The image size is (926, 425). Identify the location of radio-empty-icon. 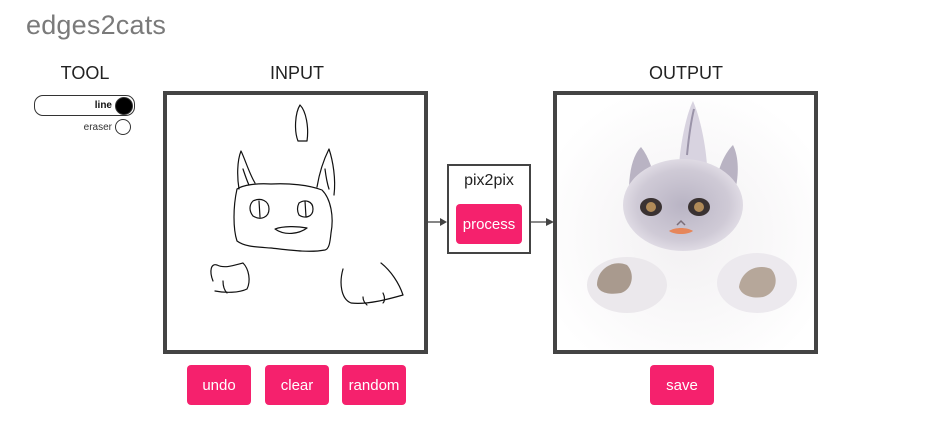
(123, 127).